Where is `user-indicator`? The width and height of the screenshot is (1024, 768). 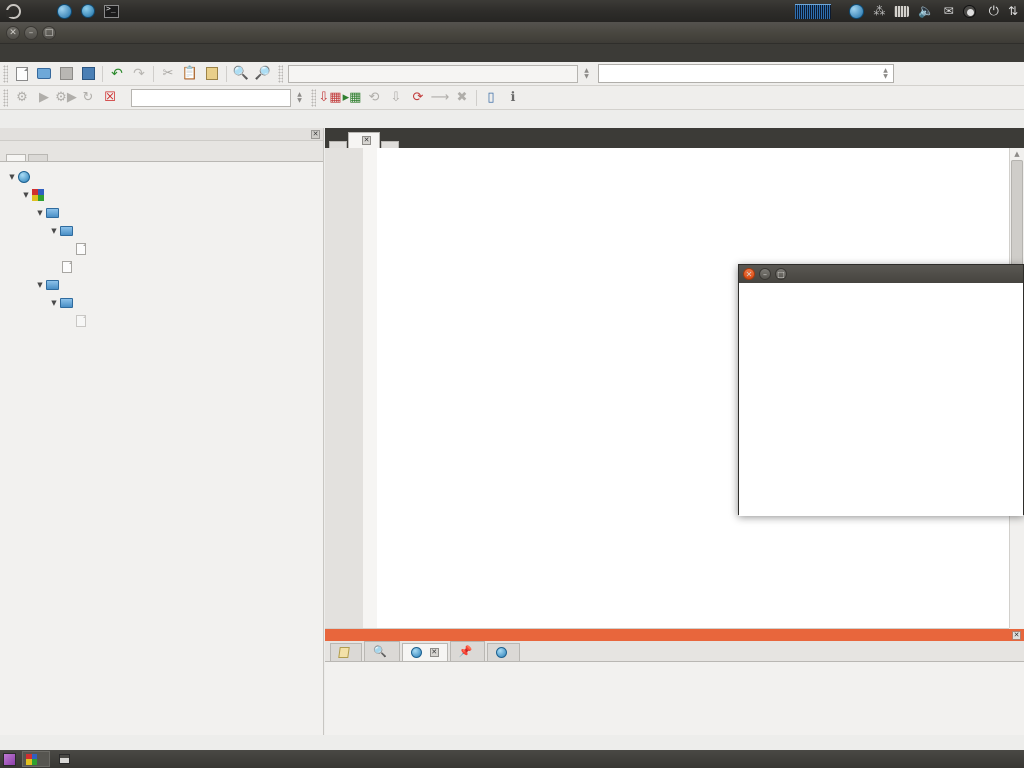
user-indicator is located at coordinates (971, 11).